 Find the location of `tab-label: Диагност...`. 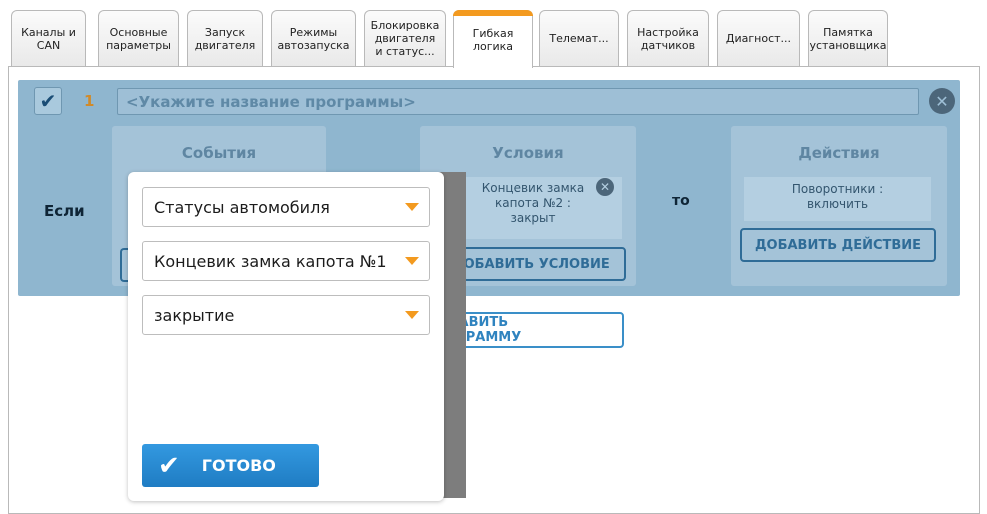

tab-label: Диагност... is located at coordinates (758, 38).